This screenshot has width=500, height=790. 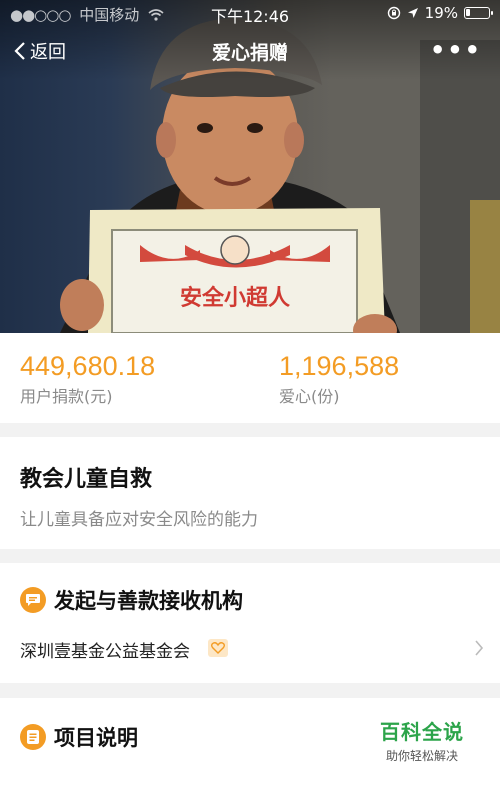 What do you see at coordinates (19, 51) in the screenshot?
I see `chevron-left-icon` at bounding box center [19, 51].